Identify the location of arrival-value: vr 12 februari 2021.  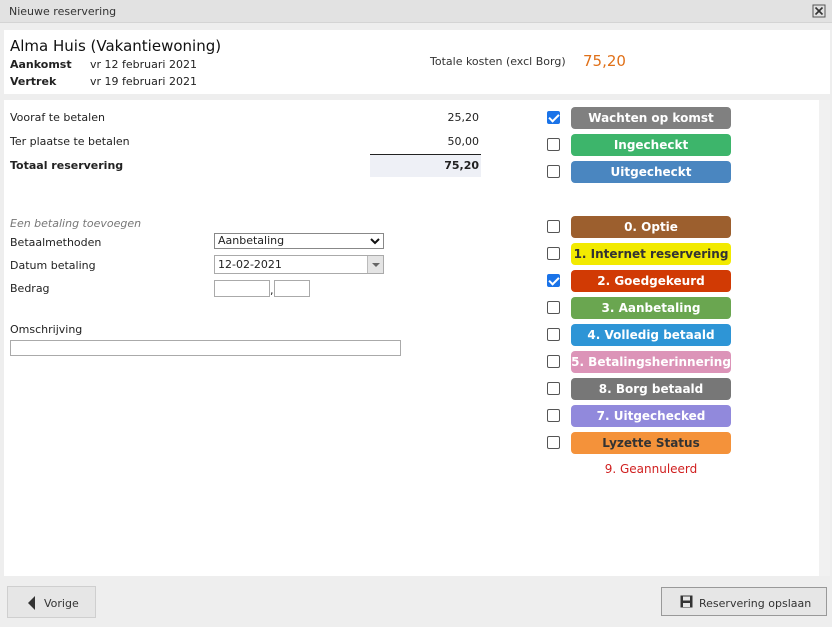
(143, 64).